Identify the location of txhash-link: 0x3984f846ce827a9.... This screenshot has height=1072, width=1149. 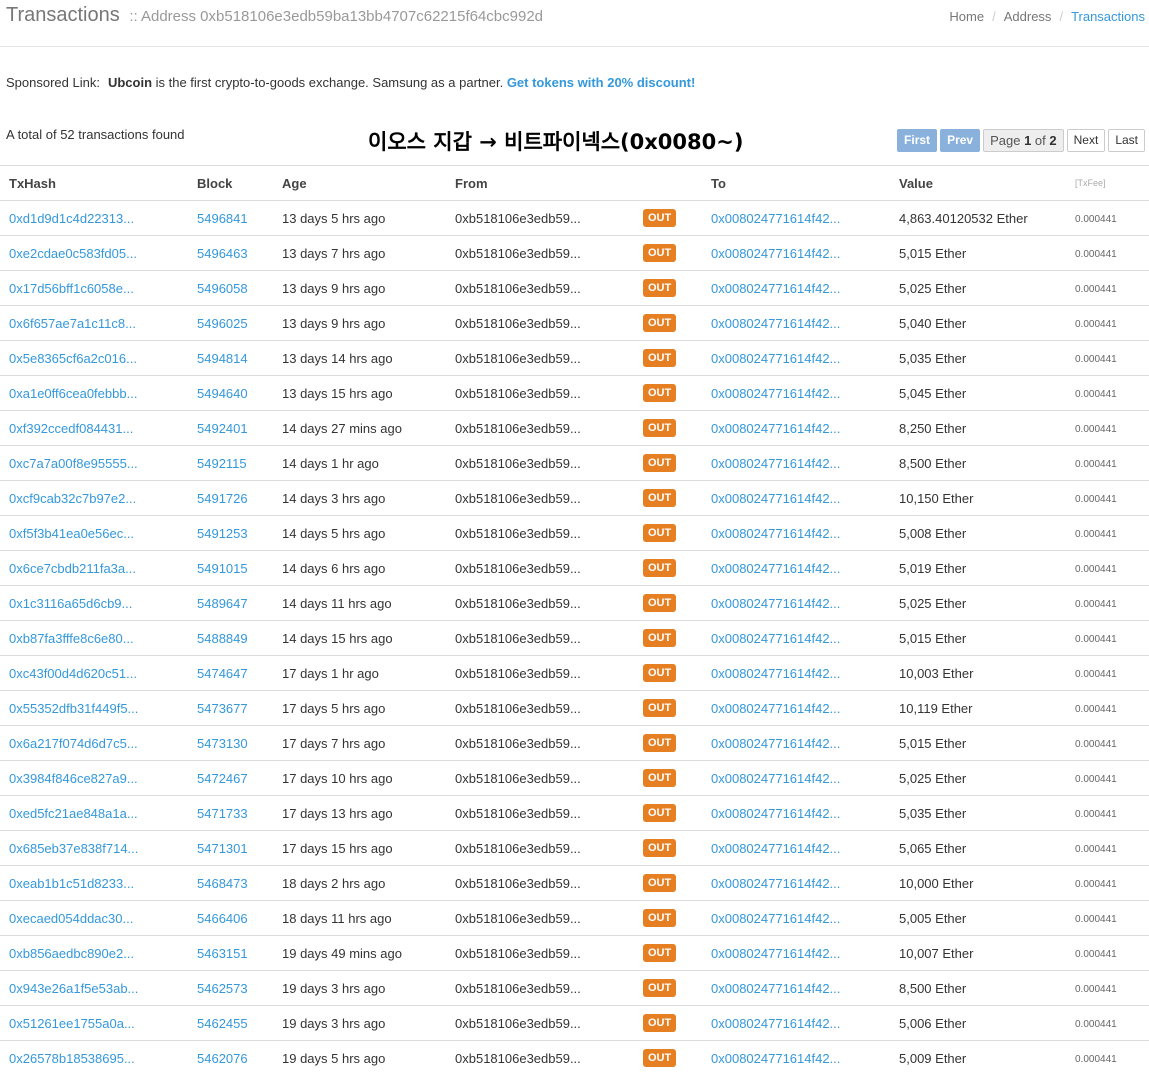
(73, 778).